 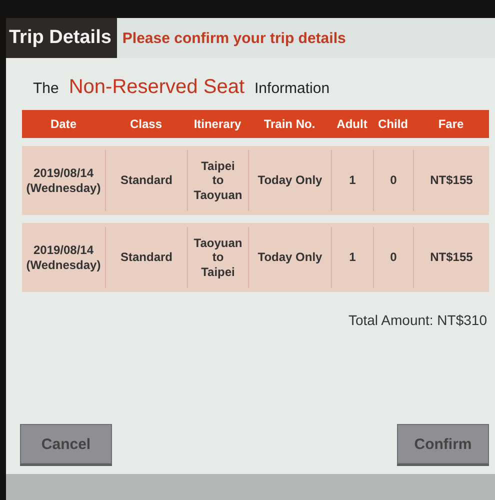 What do you see at coordinates (66, 444) in the screenshot?
I see `cancel-button: Cancel` at bounding box center [66, 444].